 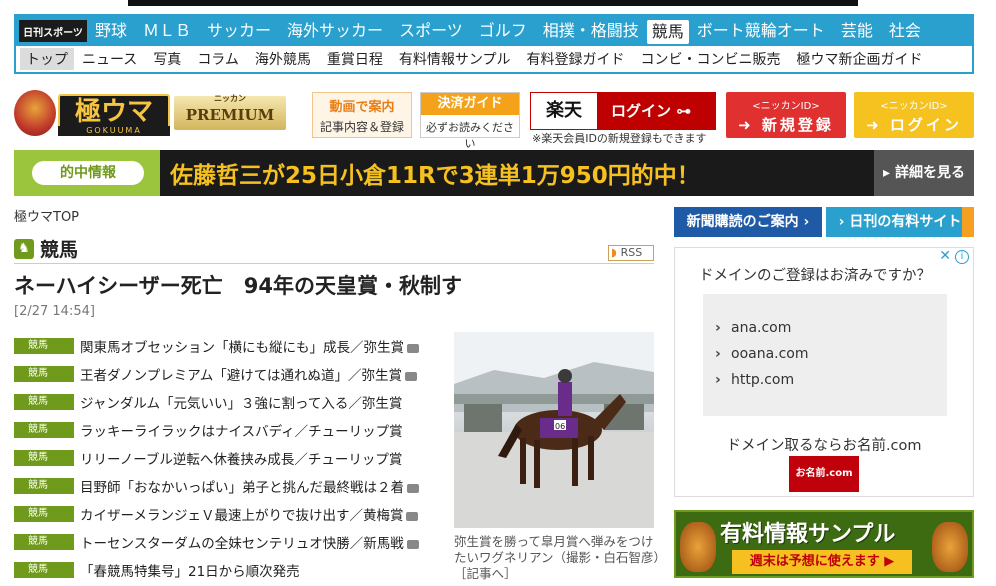 I want to click on horse-photo-image: 06, so click(x=554, y=430).